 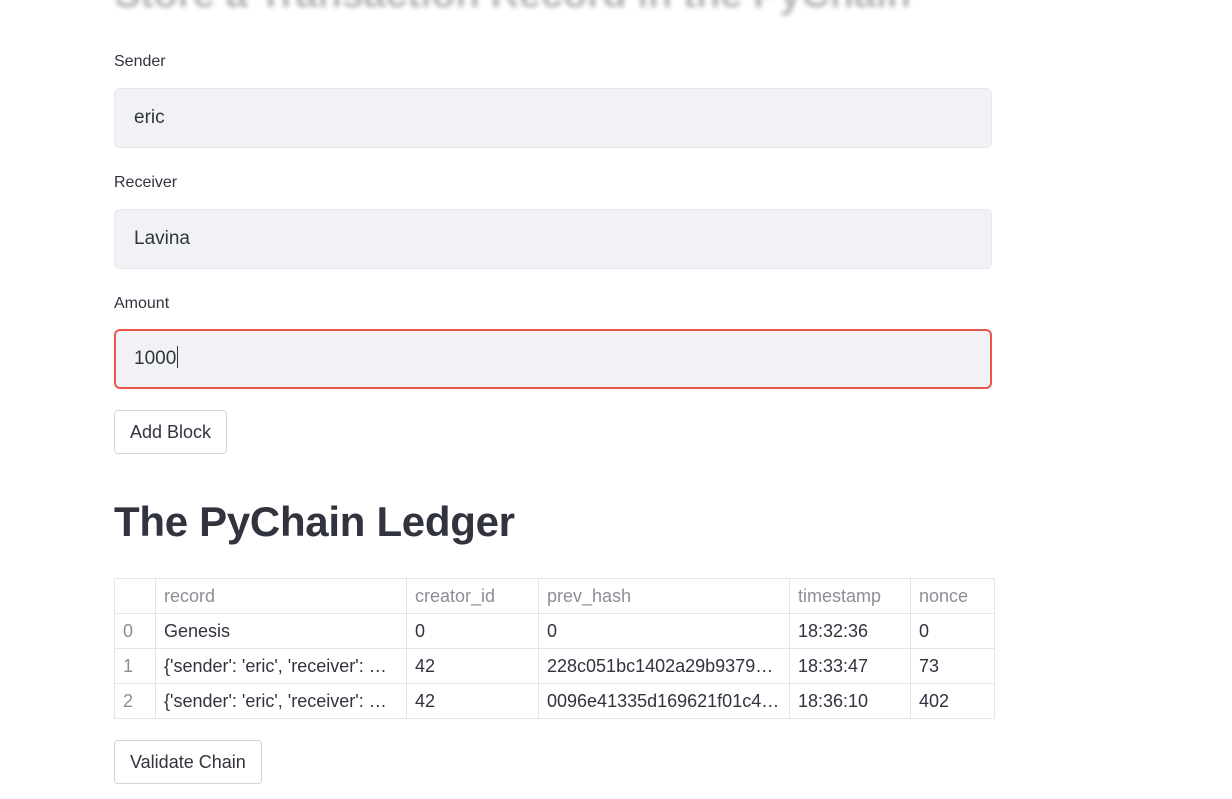 I want to click on row-index: 0, so click(x=135, y=631).